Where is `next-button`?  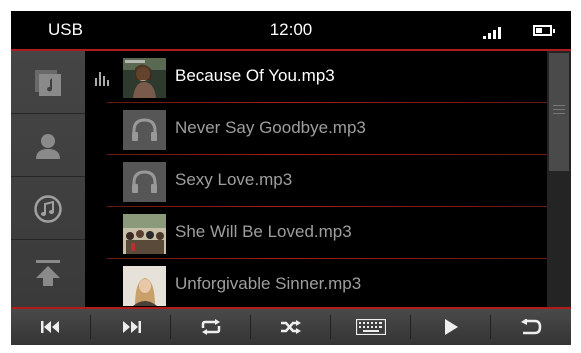 next-button is located at coordinates (131, 327).